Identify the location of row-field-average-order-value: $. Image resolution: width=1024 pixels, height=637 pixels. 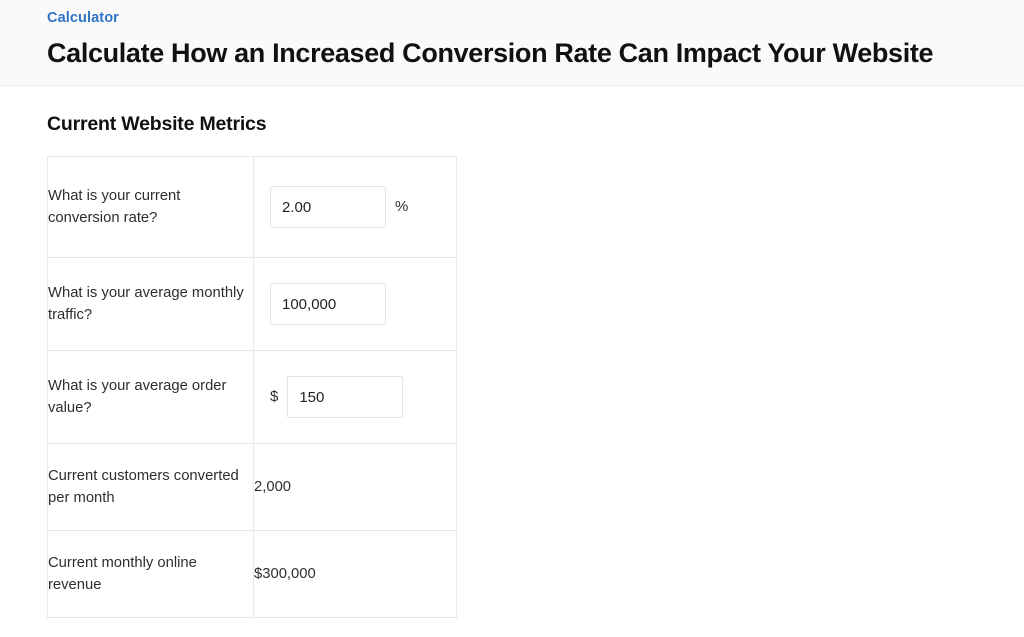
(355, 397).